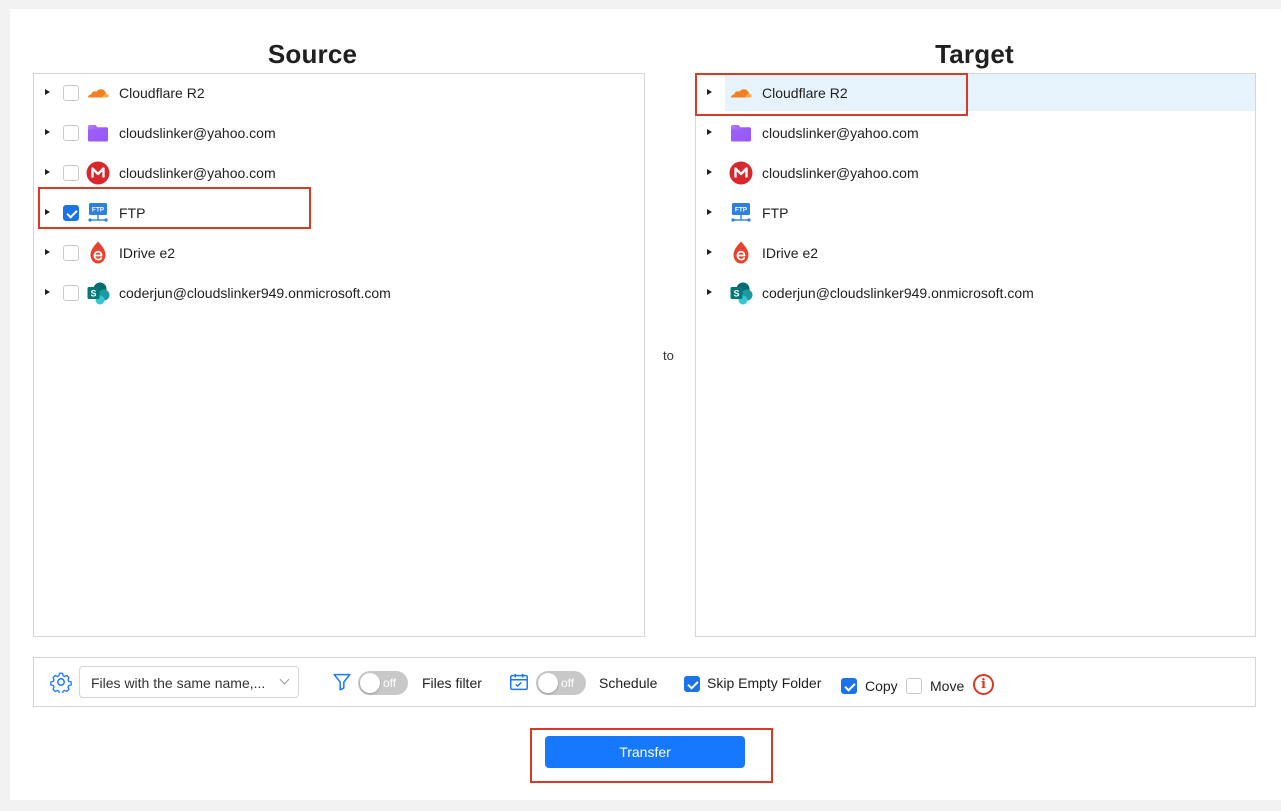 The width and height of the screenshot is (1281, 811). What do you see at coordinates (947, 686) in the screenshot?
I see `move-label: Move` at bounding box center [947, 686].